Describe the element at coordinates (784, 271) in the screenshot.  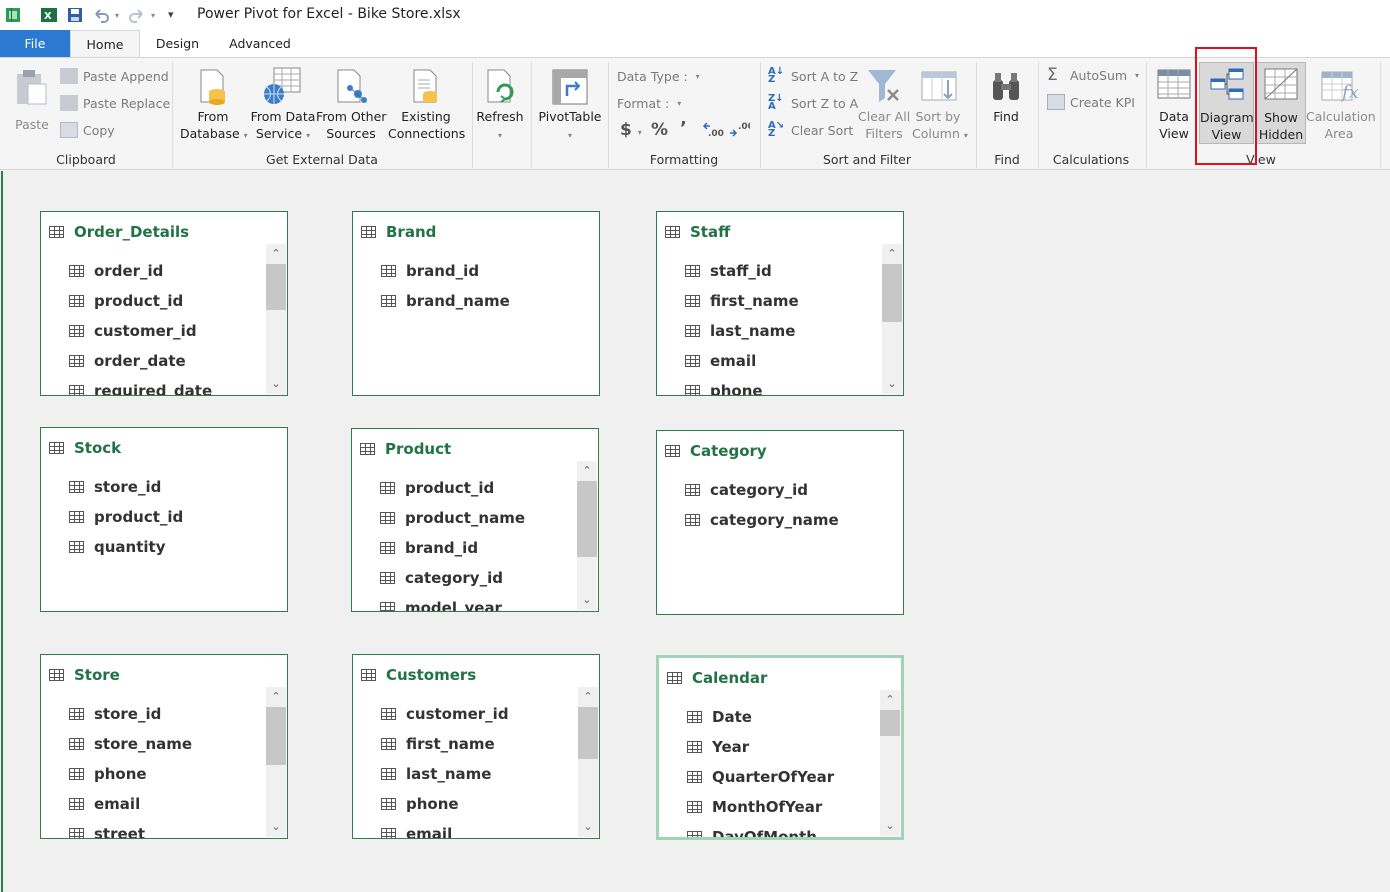
I see `column-item: staff_id` at that location.